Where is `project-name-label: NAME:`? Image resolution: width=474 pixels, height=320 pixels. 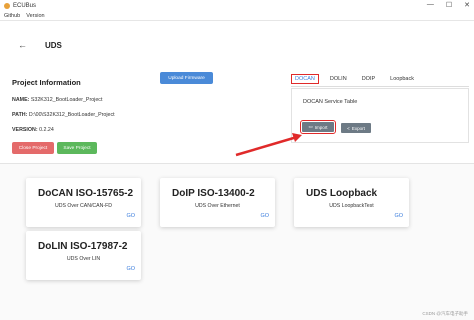 project-name-label: NAME: is located at coordinates (21, 100).